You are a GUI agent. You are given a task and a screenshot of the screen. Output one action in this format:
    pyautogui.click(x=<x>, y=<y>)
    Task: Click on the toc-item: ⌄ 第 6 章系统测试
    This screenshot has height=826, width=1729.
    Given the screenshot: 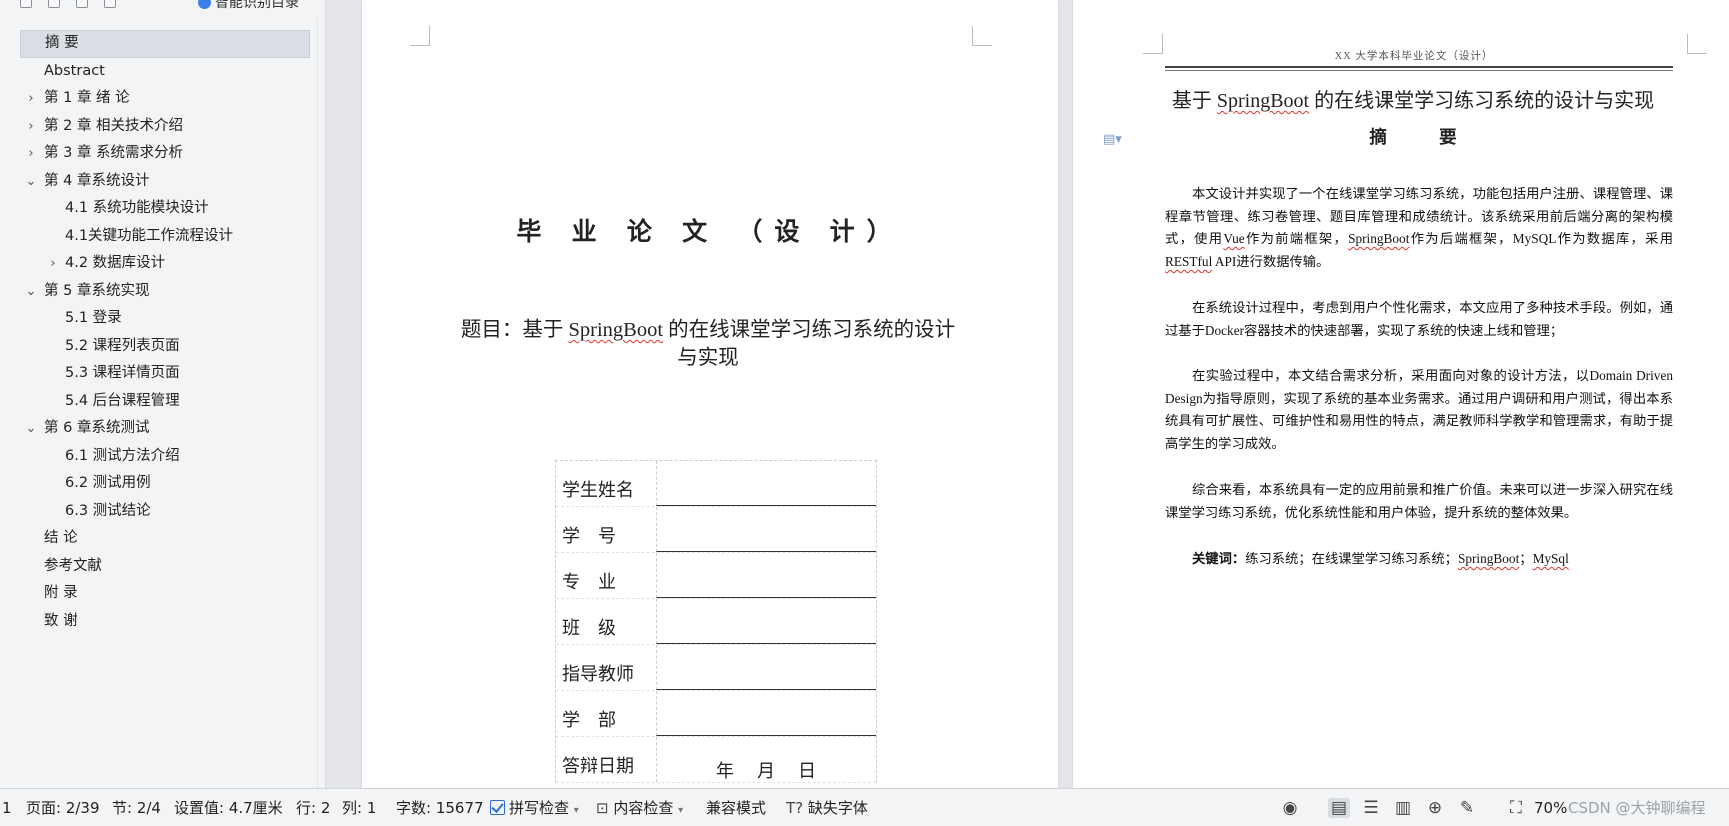 What is the action you would take?
    pyautogui.click(x=165, y=429)
    